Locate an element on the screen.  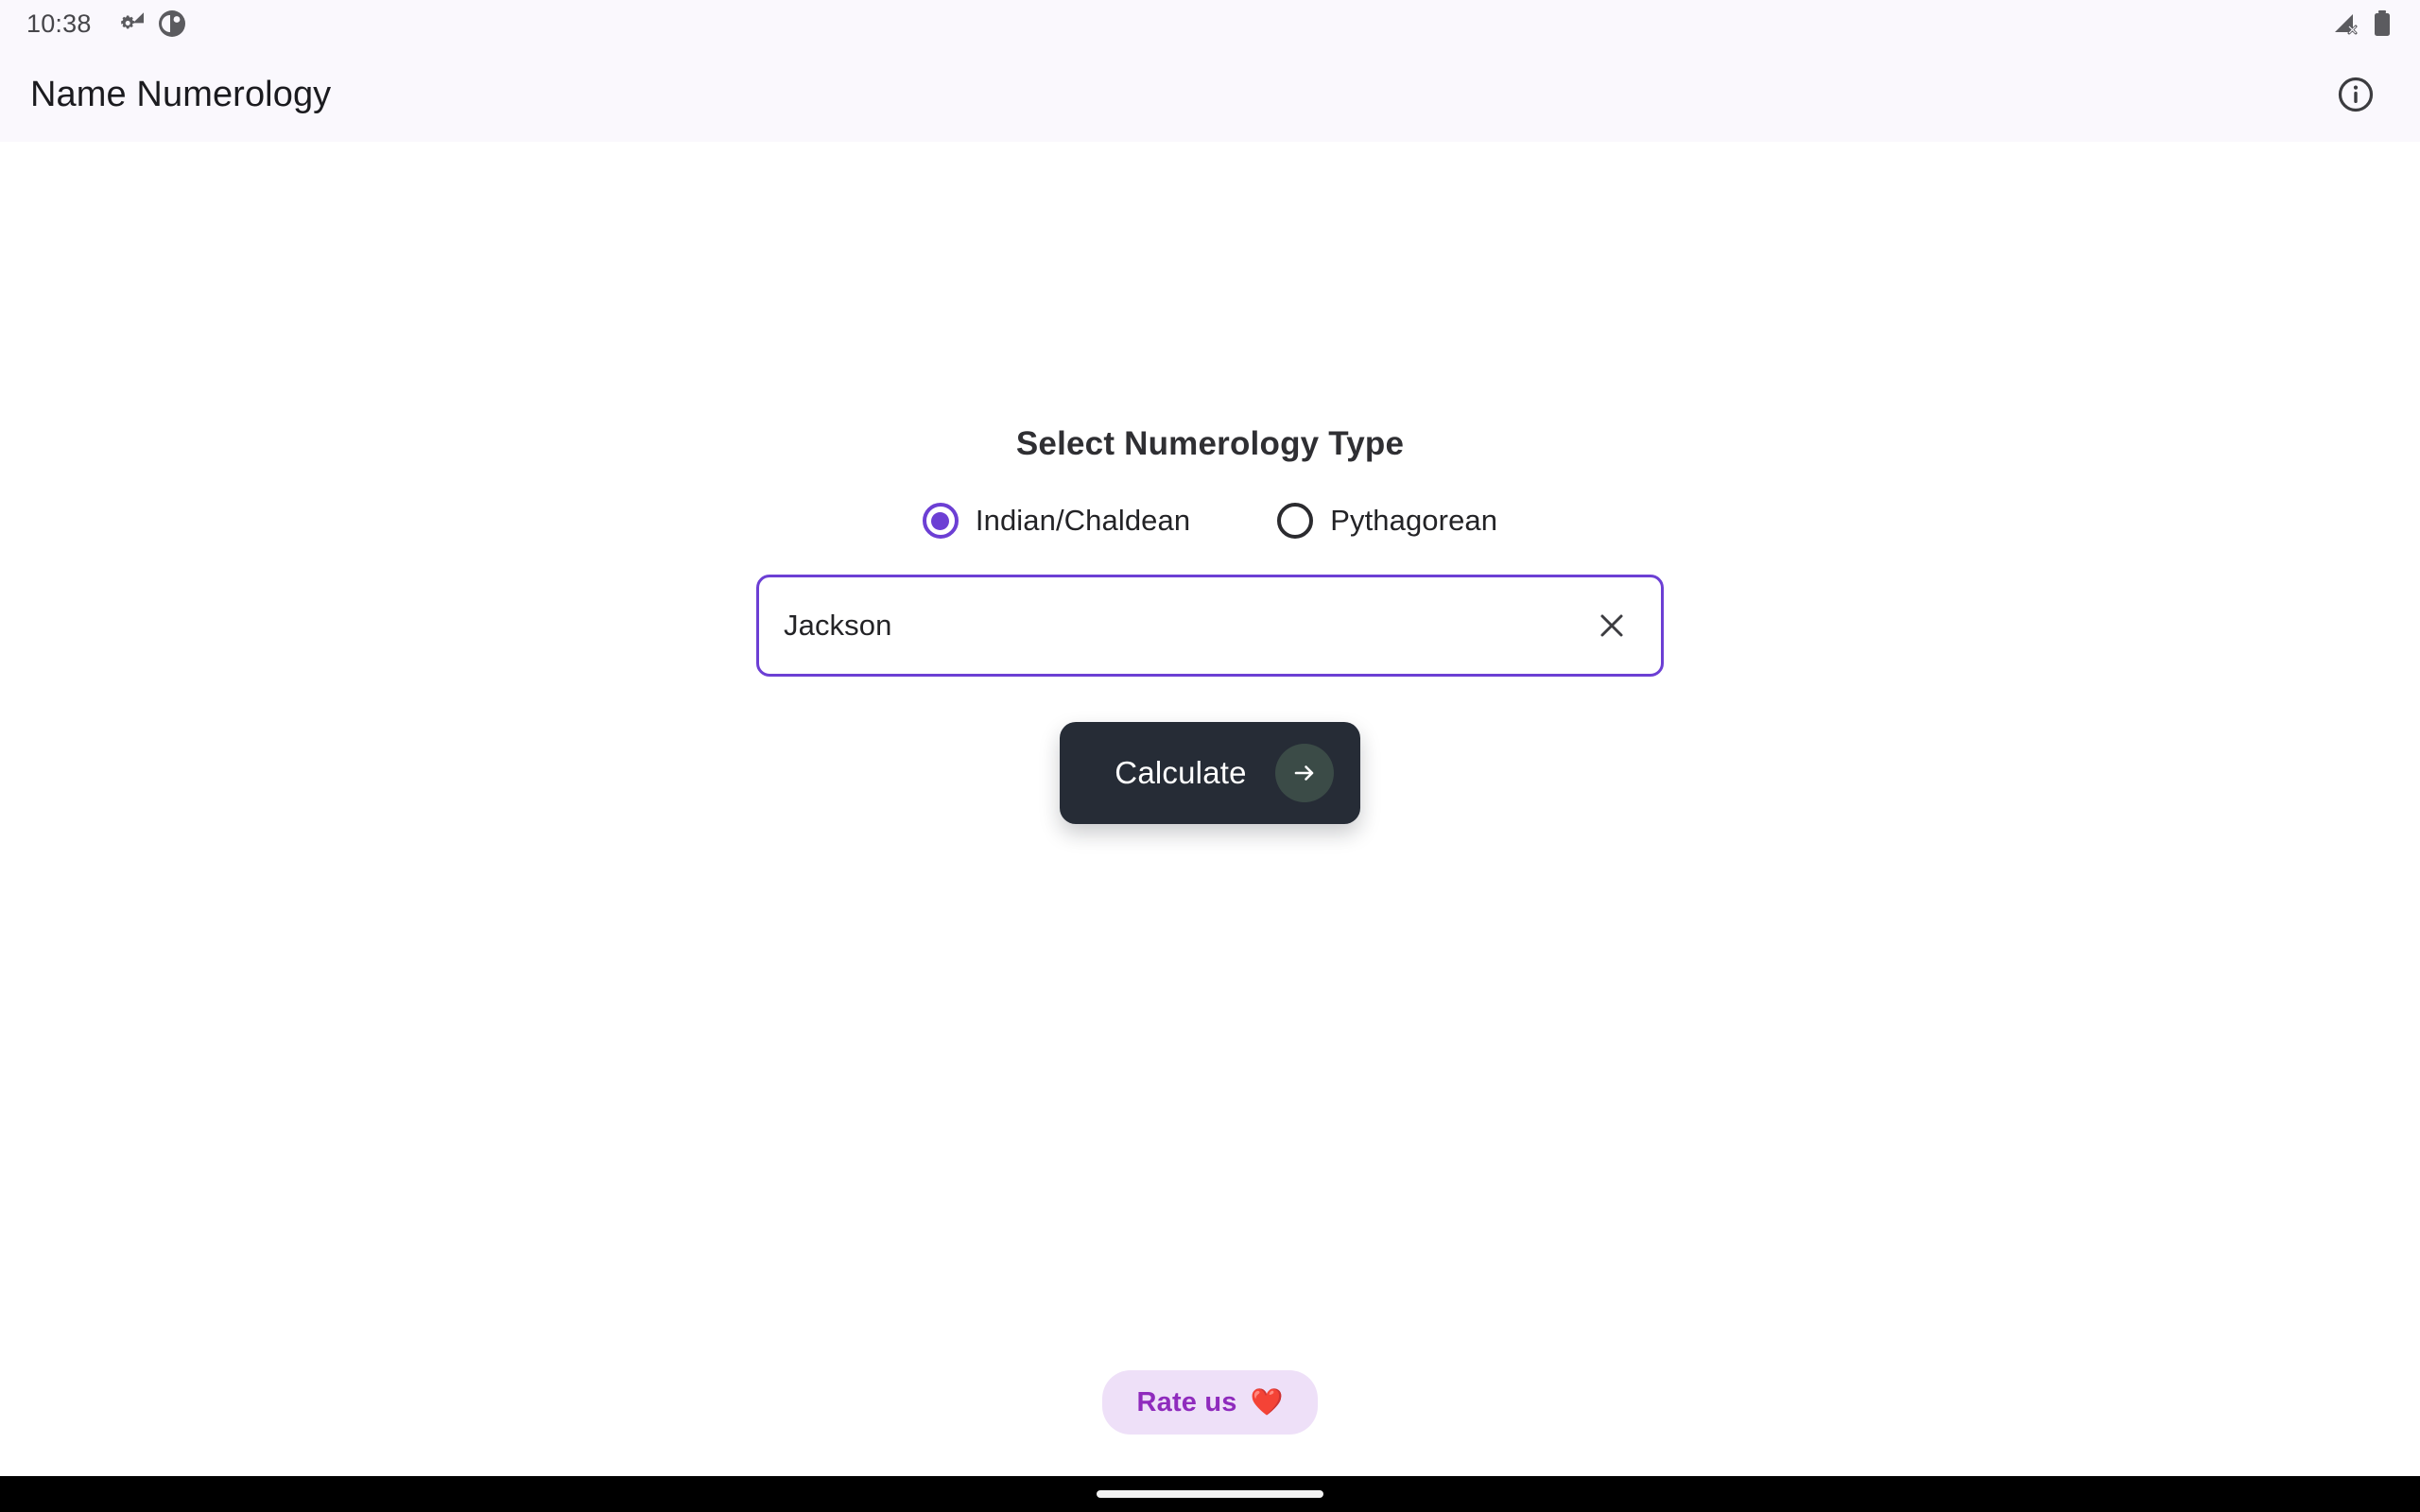
radio-dot is located at coordinates (941, 520).